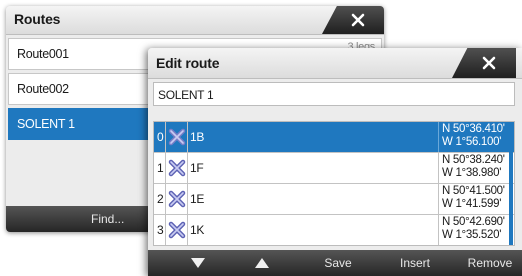 Image resolution: width=522 pixels, height=276 pixels. I want to click on waypoint-index: 0, so click(160, 137).